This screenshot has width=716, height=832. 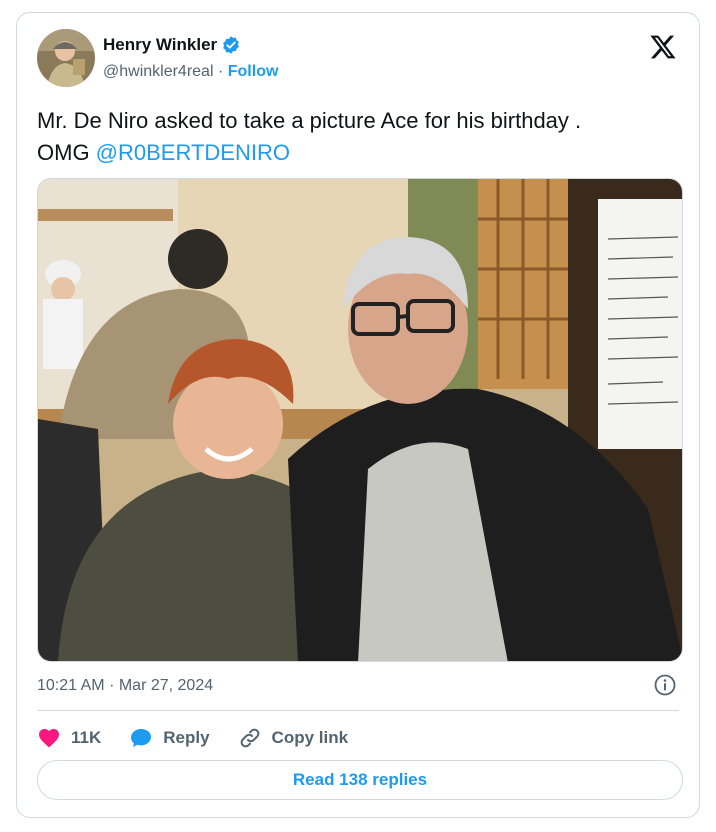 What do you see at coordinates (49, 738) in the screenshot?
I see `heart-icon` at bounding box center [49, 738].